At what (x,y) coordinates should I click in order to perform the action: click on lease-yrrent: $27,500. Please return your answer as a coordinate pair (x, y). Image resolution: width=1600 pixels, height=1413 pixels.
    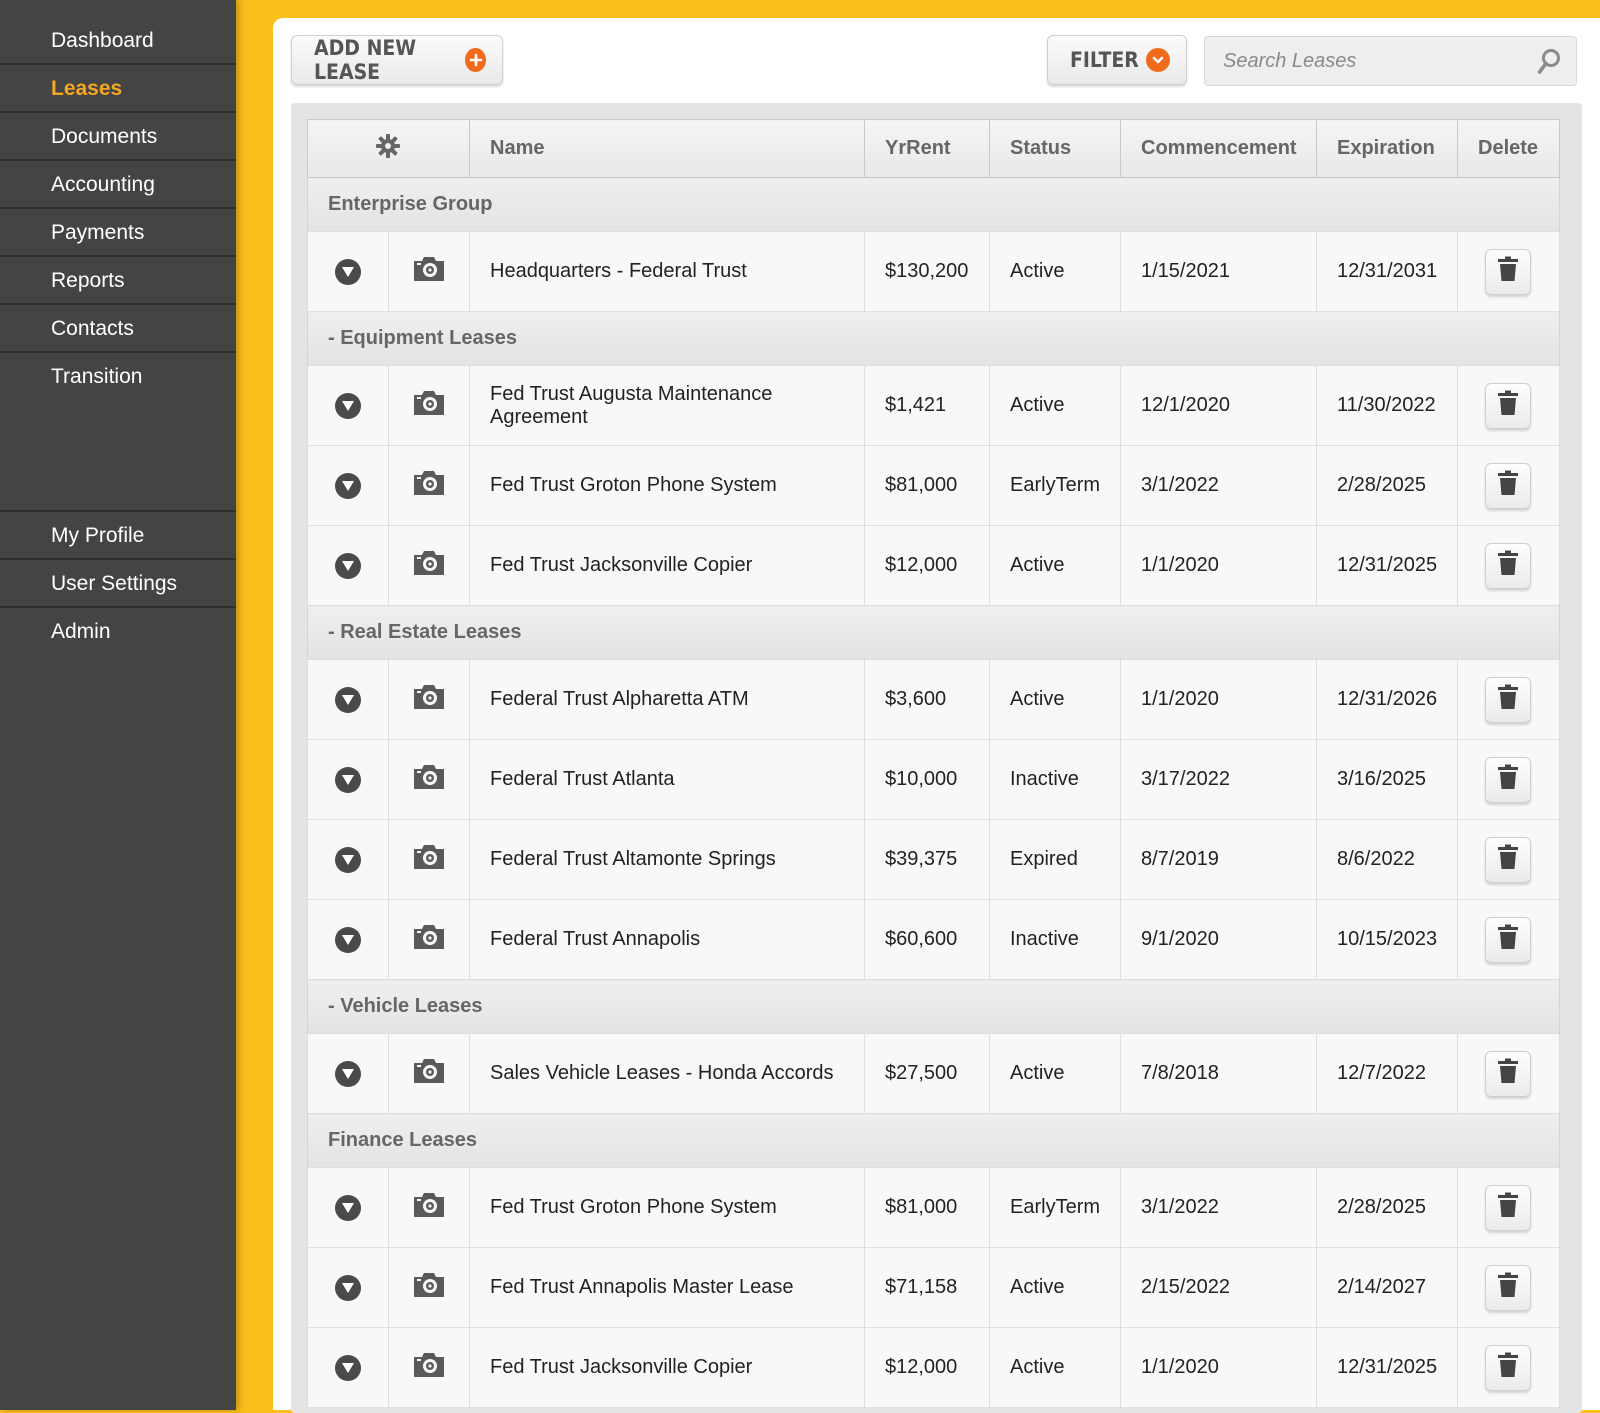
    Looking at the image, I should click on (927, 1073).